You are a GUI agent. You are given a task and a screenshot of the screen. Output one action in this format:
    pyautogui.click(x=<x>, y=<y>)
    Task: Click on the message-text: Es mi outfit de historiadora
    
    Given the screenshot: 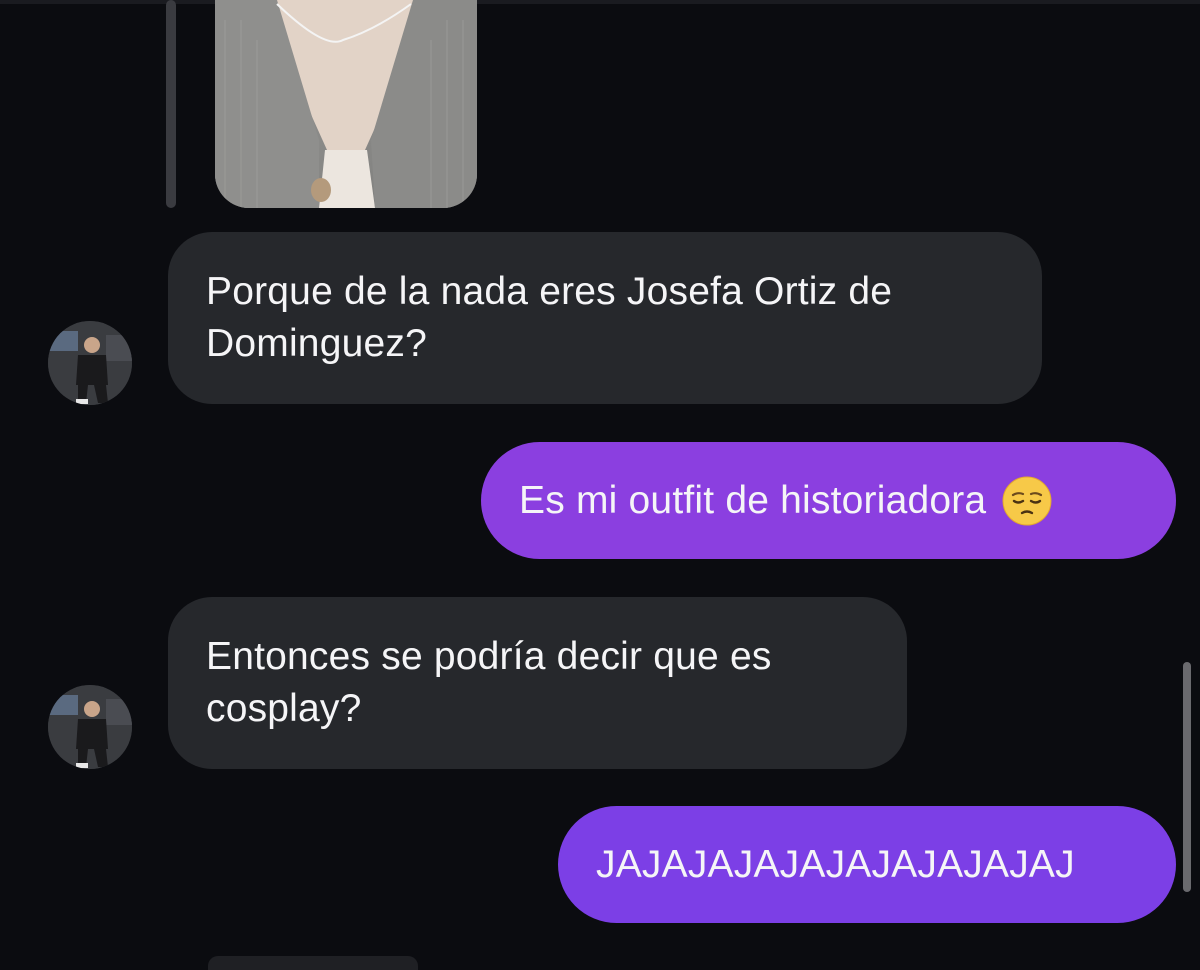 What is the action you would take?
    pyautogui.click(x=753, y=500)
    